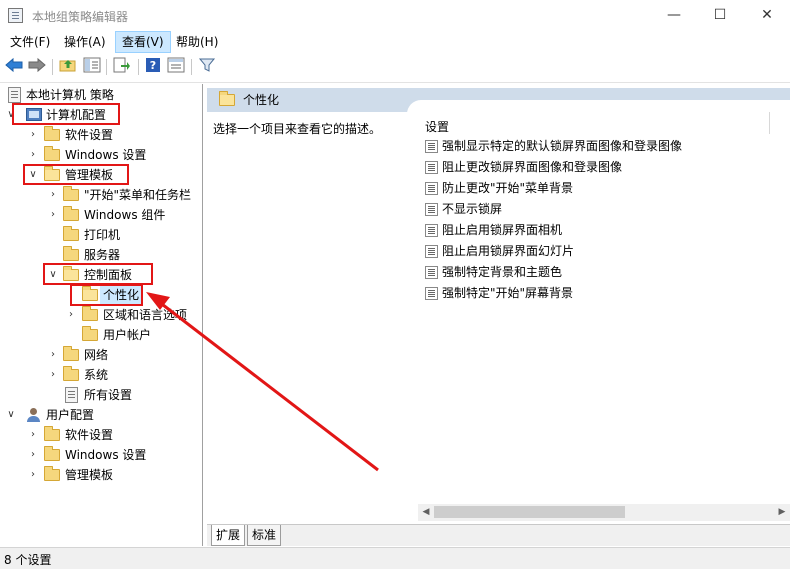  Describe the element at coordinates (227, 98) in the screenshot. I see `folder-open-icon` at that location.